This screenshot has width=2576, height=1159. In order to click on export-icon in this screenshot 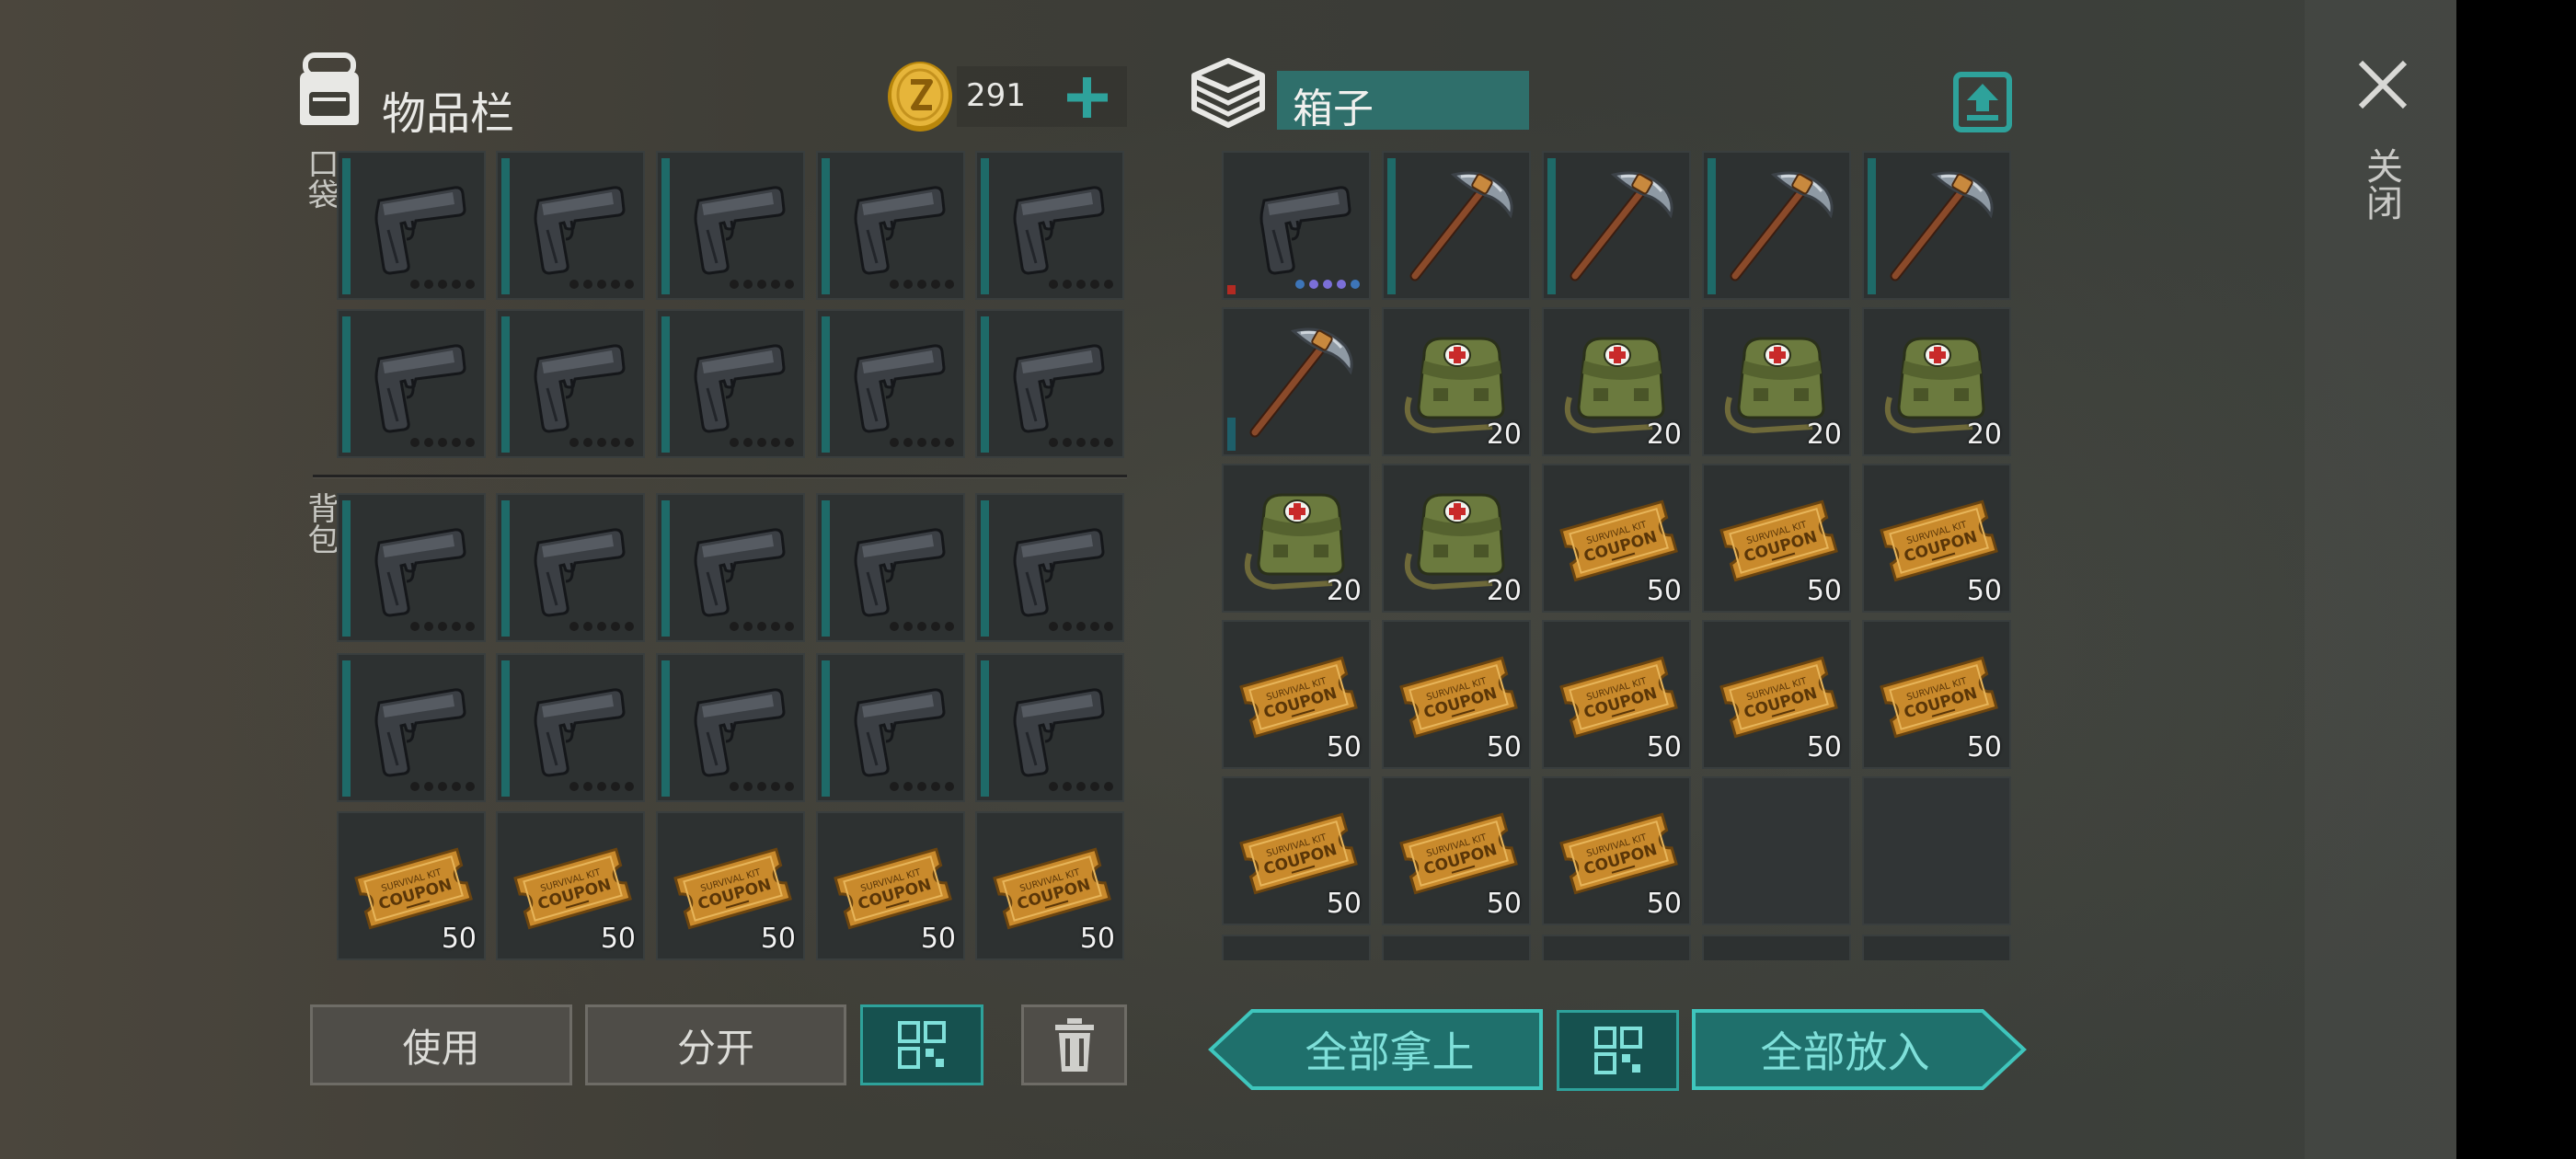, I will do `click(1982, 102)`.